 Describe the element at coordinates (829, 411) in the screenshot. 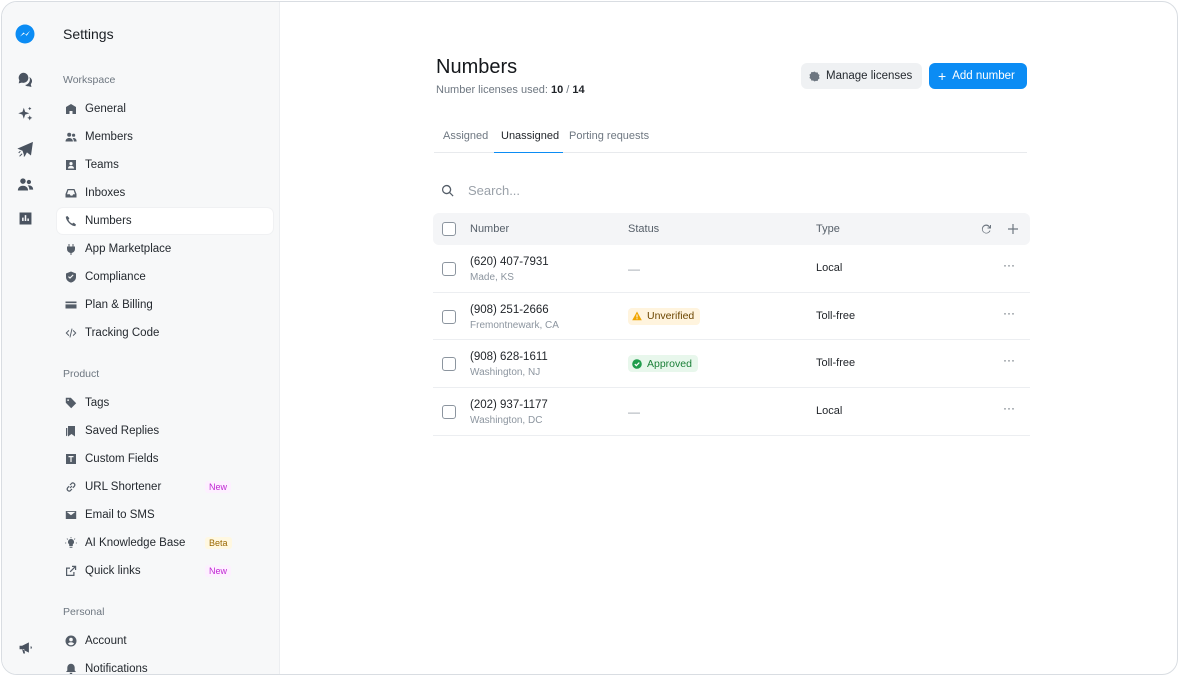

I see `number-type: Local` at that location.